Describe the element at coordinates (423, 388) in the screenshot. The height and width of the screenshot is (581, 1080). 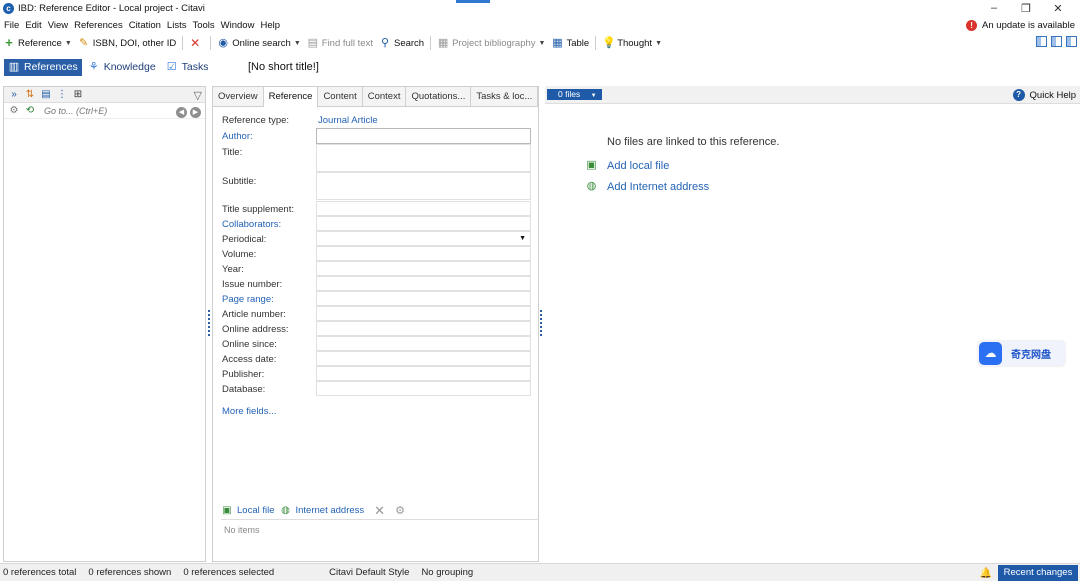
I see `database-input` at that location.